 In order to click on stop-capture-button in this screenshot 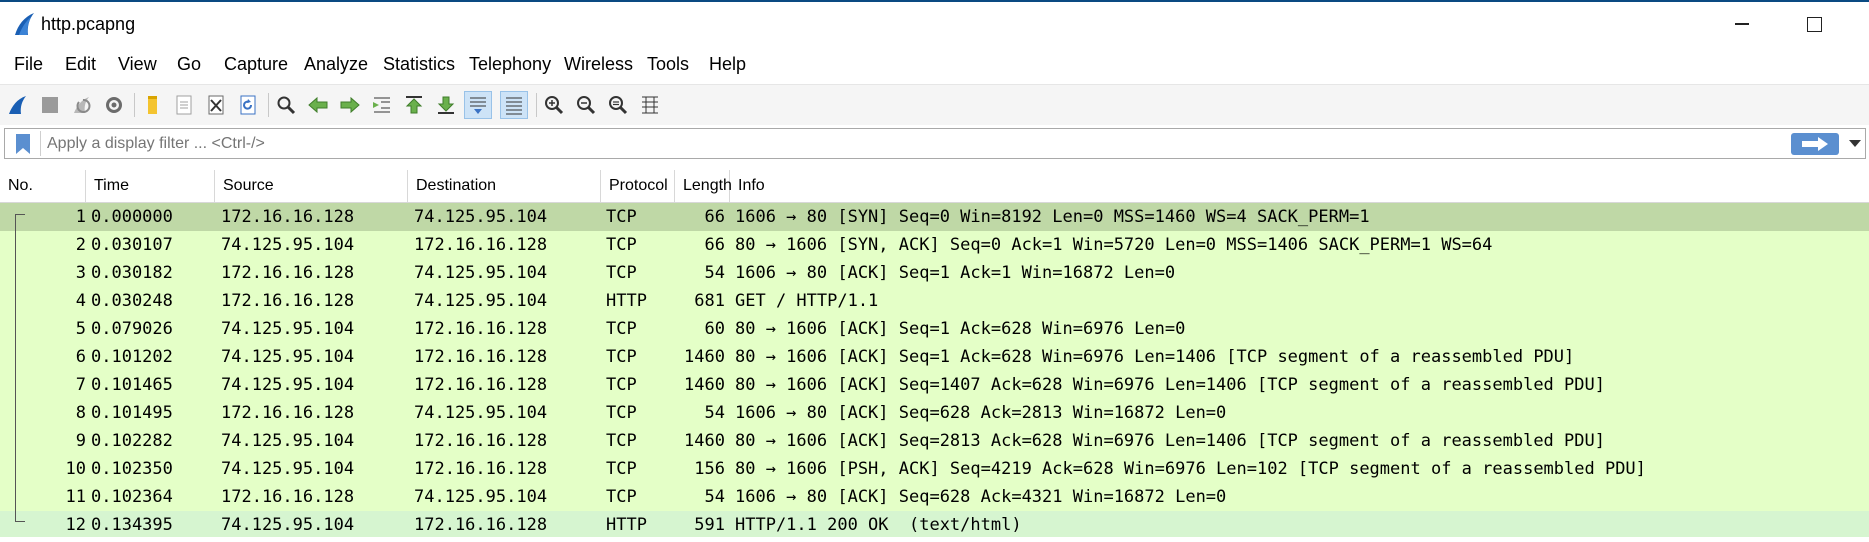, I will do `click(50, 105)`.